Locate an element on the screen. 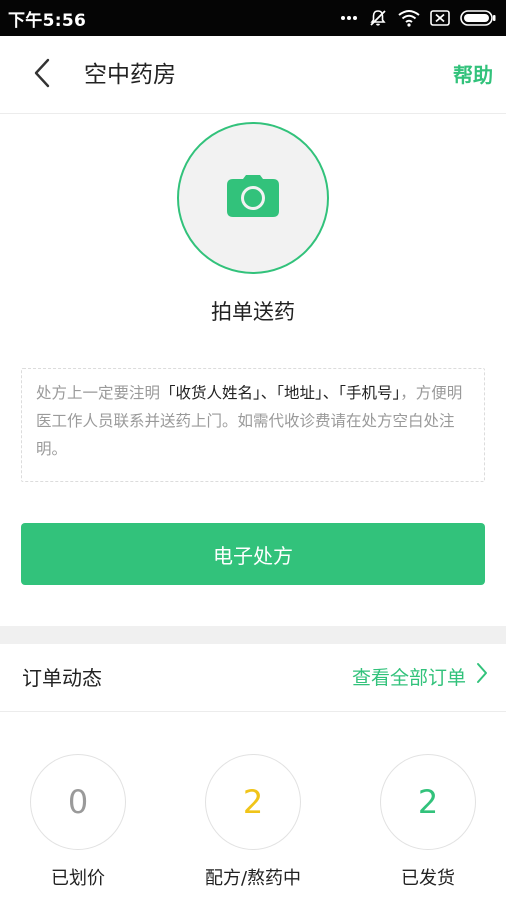 Image resolution: width=506 pixels, height=900 pixels. nav-bar: 空中药房 帮助 is located at coordinates (253, 75).